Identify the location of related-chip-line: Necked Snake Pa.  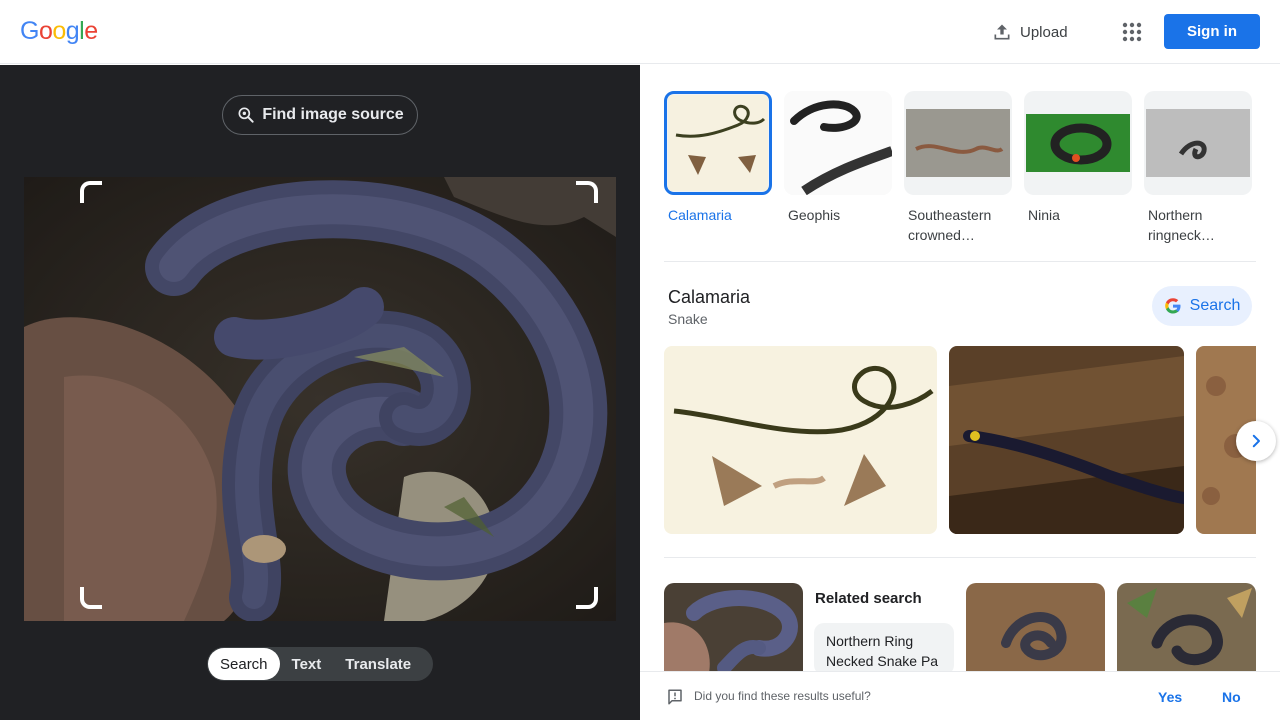
(882, 661).